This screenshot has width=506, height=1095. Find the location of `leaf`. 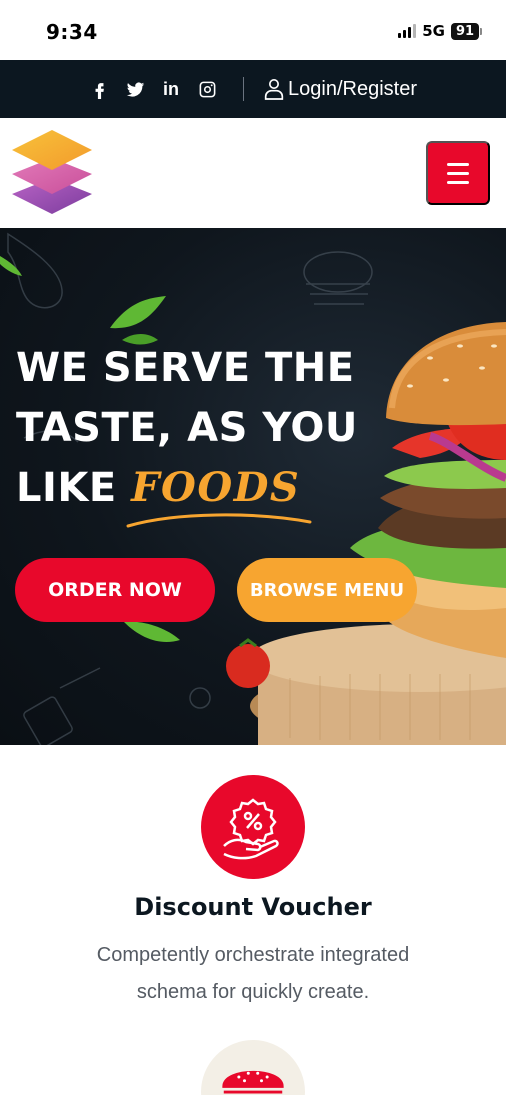

leaf is located at coordinates (138, 312).